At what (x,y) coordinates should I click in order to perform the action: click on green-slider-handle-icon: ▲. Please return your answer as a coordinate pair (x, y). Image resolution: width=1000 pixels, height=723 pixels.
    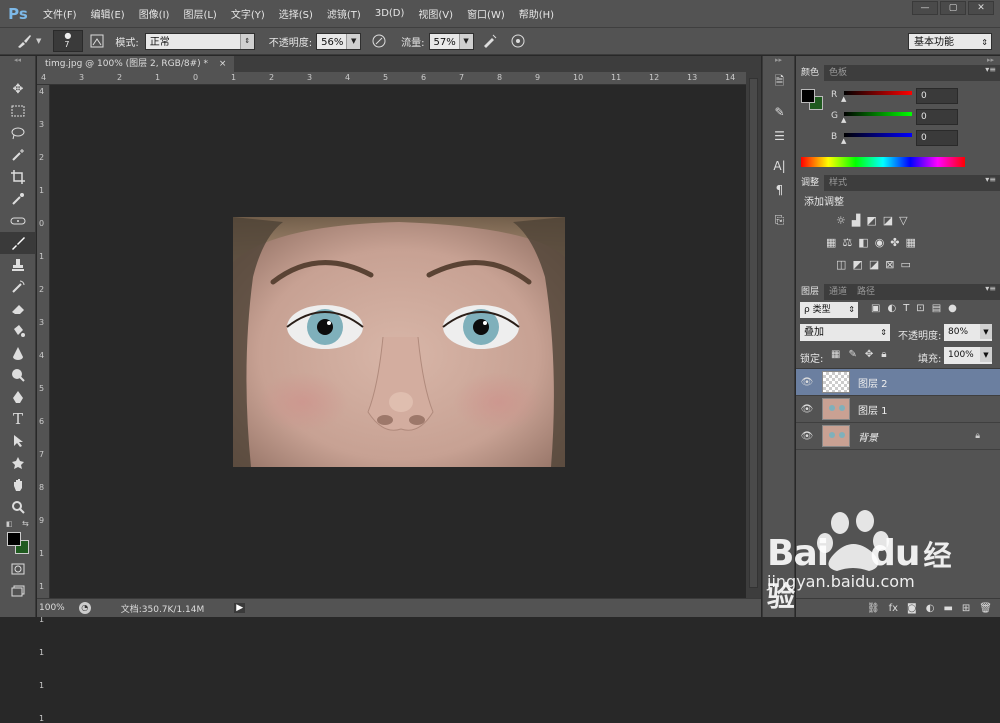
    Looking at the image, I should click on (843, 120).